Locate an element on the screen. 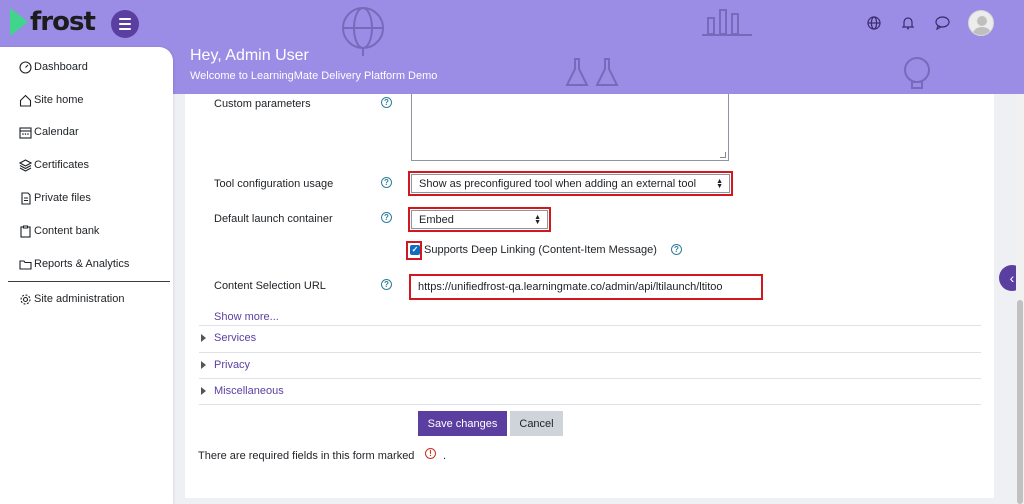  logo-text: frost is located at coordinates (63, 22).